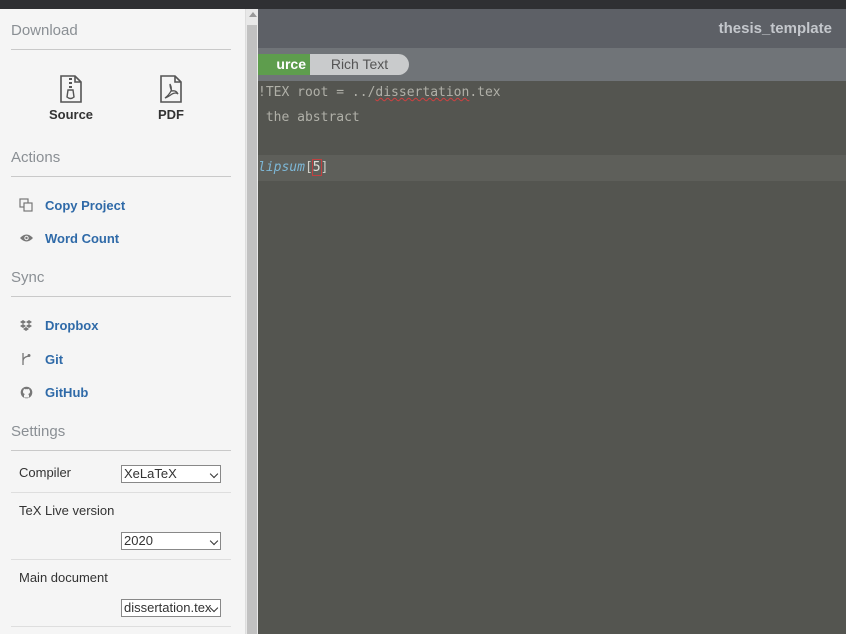 This screenshot has width=846, height=634. I want to click on cursor-bracket-match: 5, so click(316, 167).